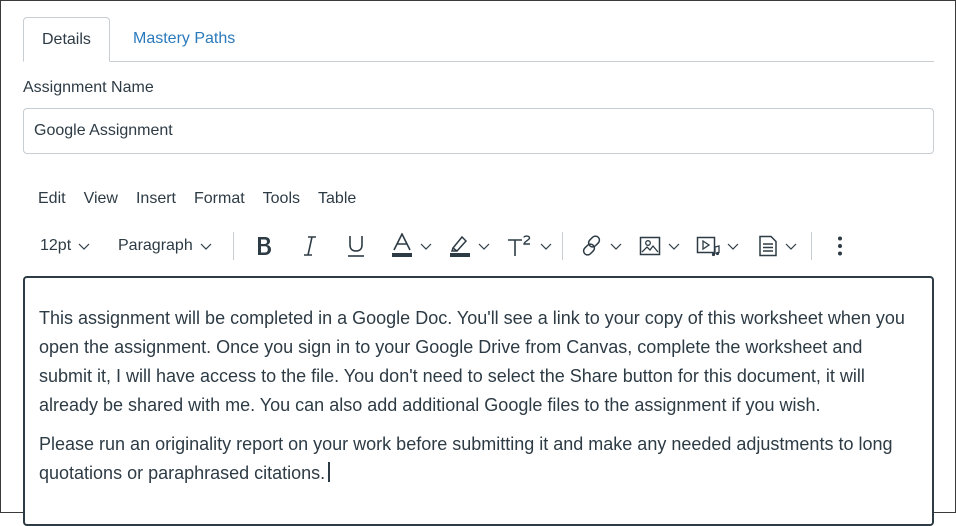 The image size is (956, 526). What do you see at coordinates (650, 246) in the screenshot?
I see `image-icon` at bounding box center [650, 246].